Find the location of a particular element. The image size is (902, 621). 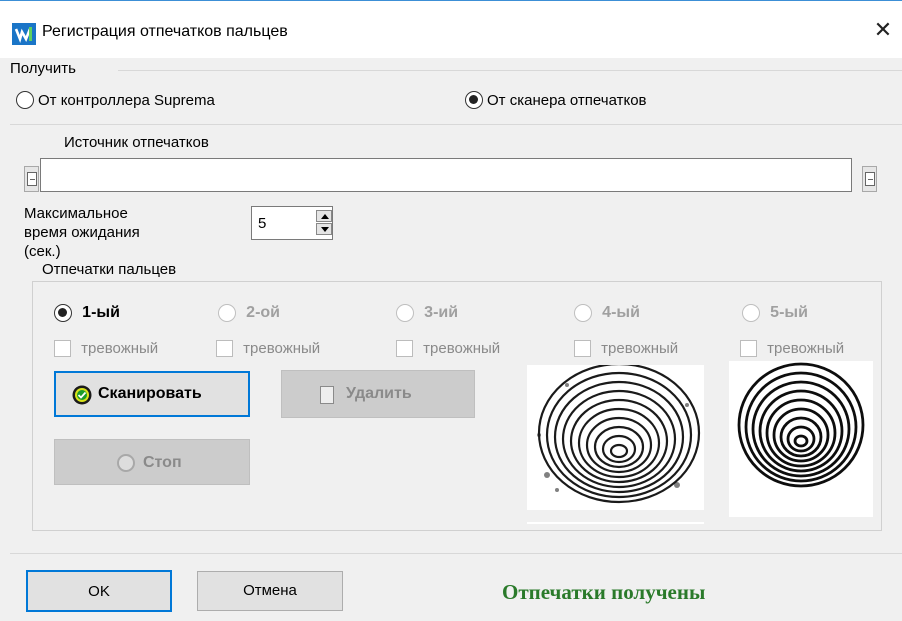

receive-group-label: Получить is located at coordinates (45, 68).